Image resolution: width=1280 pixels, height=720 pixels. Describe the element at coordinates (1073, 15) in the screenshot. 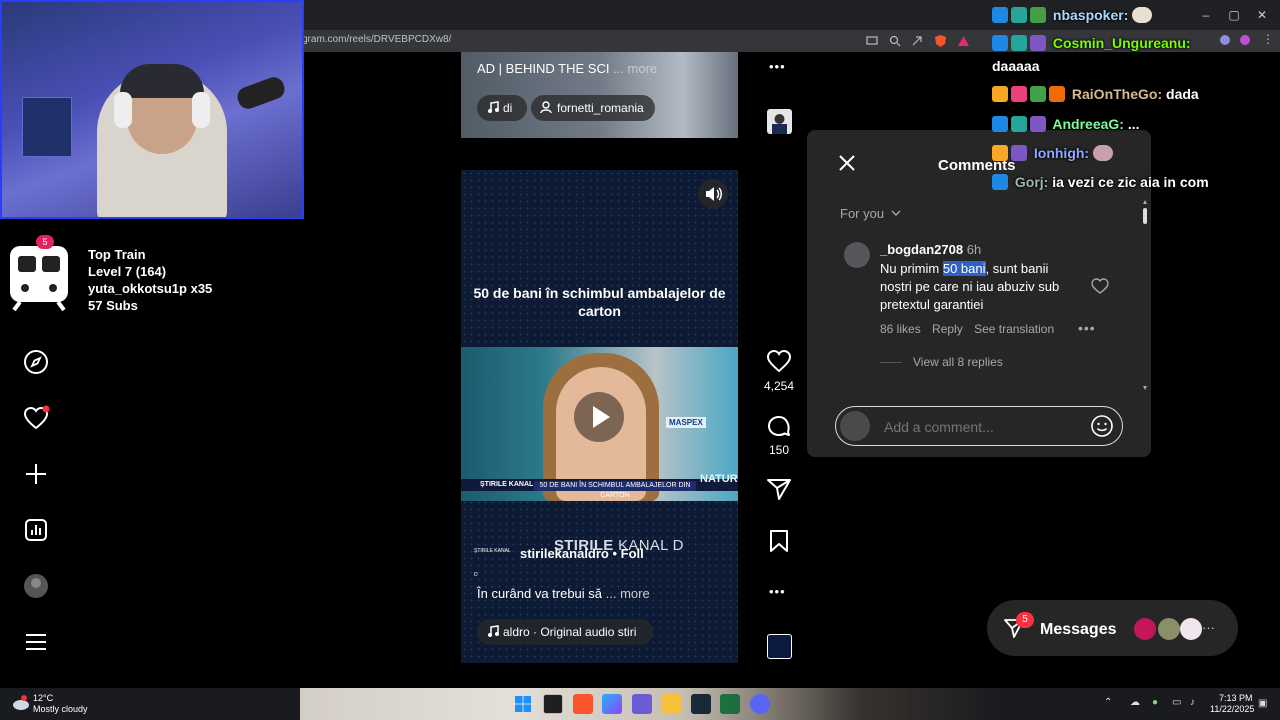

I see `chat-line: nbaspoker:` at that location.